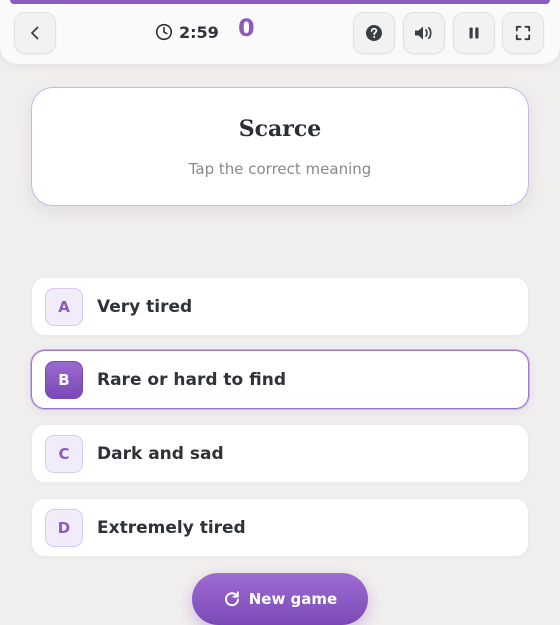 This screenshot has width=560, height=625. I want to click on option-text: Very tired, so click(145, 306).